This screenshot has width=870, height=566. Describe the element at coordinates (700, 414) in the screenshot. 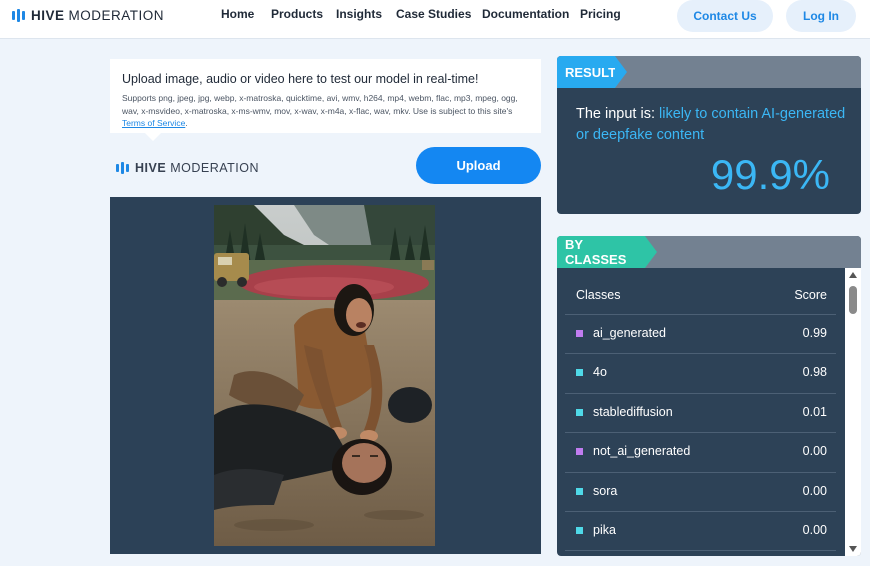

I see `table-row: stablediffusion 0.01` at that location.